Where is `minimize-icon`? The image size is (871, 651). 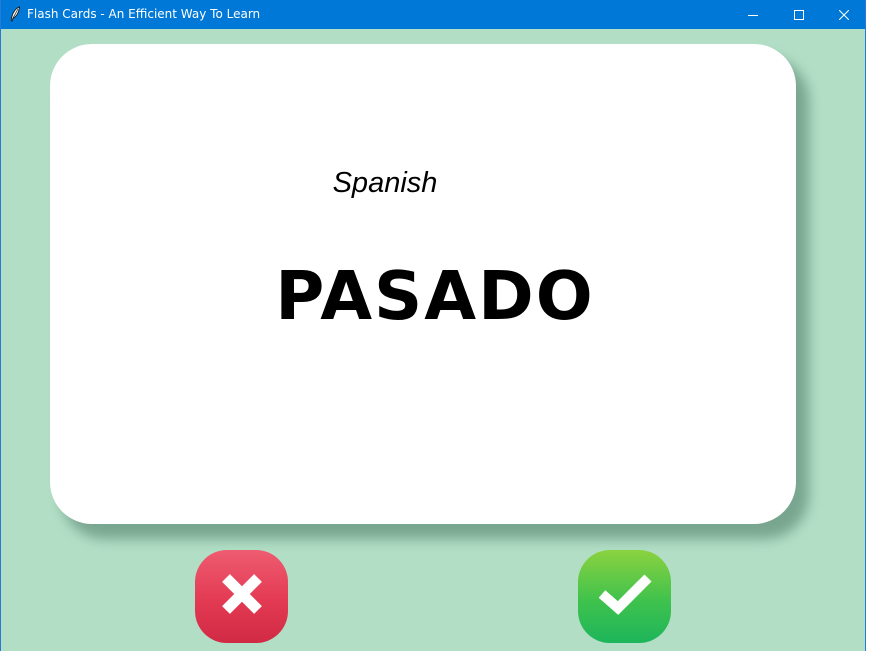 minimize-icon is located at coordinates (753, 14).